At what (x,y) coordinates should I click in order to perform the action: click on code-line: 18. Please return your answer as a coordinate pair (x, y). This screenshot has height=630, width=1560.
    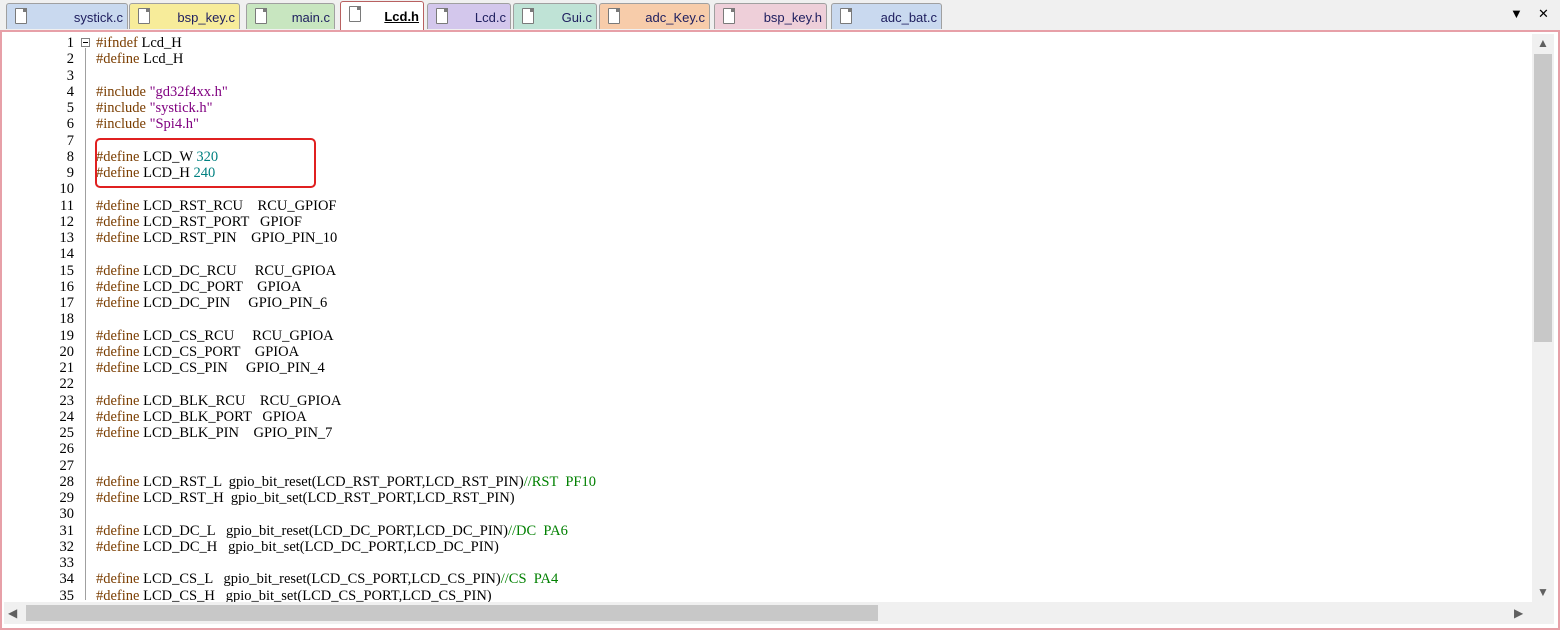
    Looking at the image, I should click on (768, 319).